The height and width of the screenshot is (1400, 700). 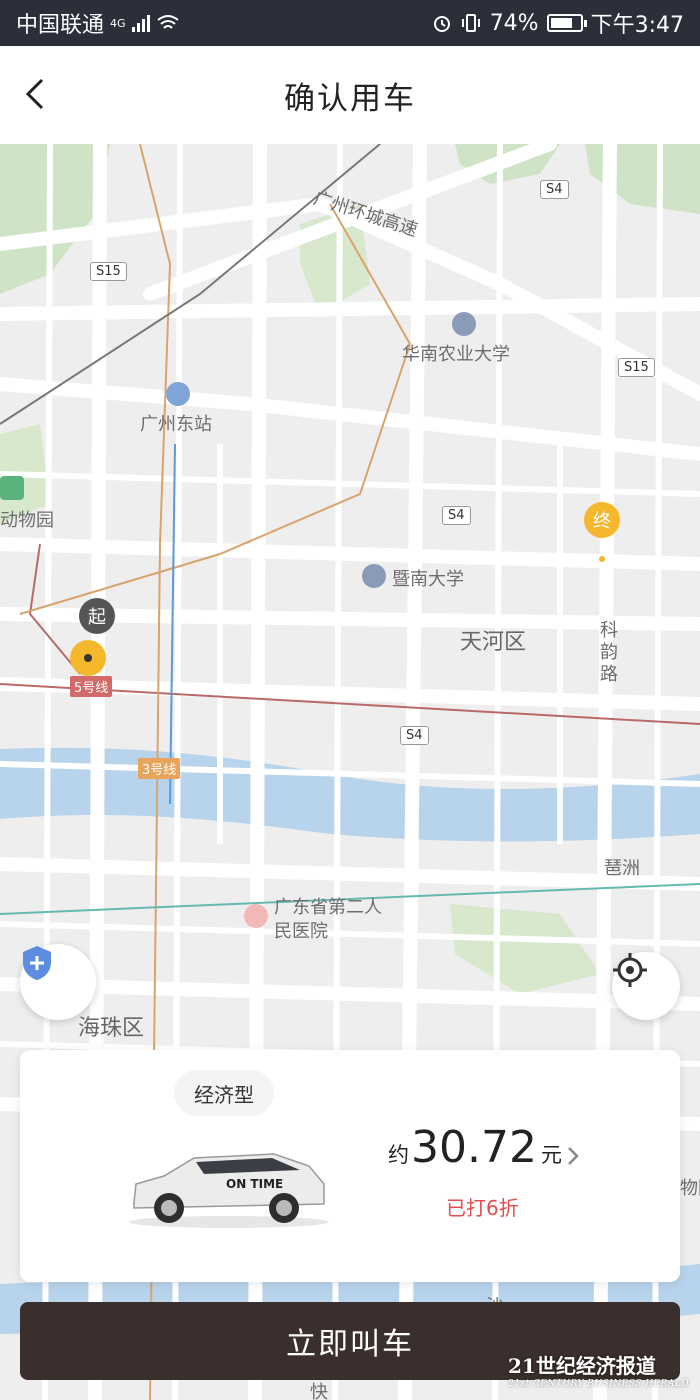 I want to click on clock: 下午3:47, so click(x=637, y=25).